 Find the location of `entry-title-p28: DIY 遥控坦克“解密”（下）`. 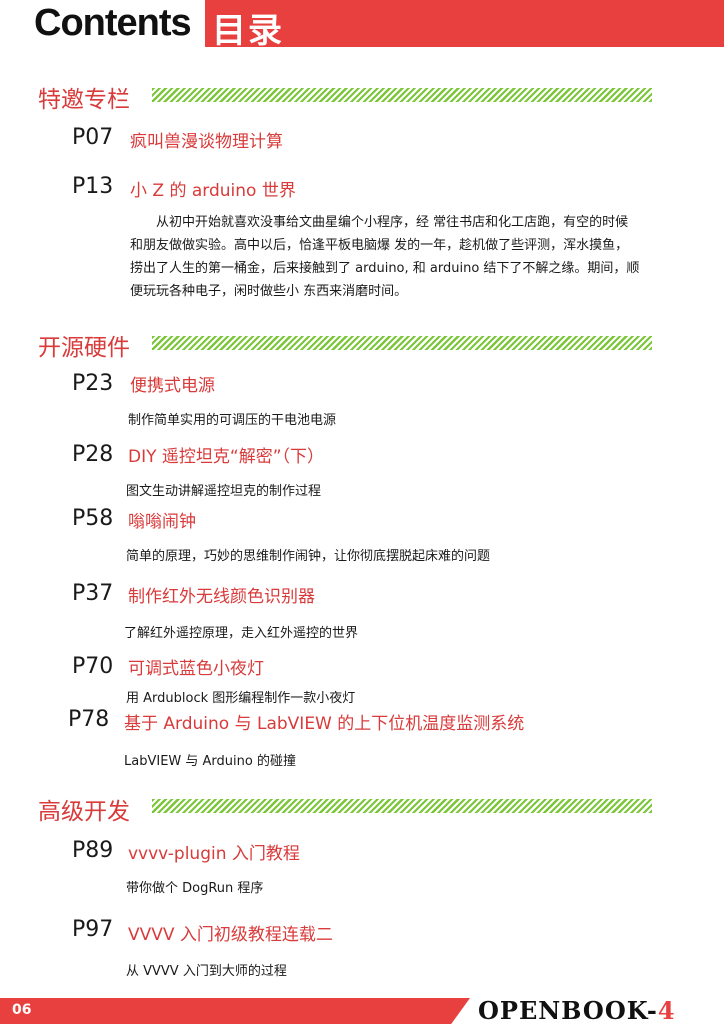

entry-title-p28: DIY 遥控坦克“解密”（下） is located at coordinates (226, 454).